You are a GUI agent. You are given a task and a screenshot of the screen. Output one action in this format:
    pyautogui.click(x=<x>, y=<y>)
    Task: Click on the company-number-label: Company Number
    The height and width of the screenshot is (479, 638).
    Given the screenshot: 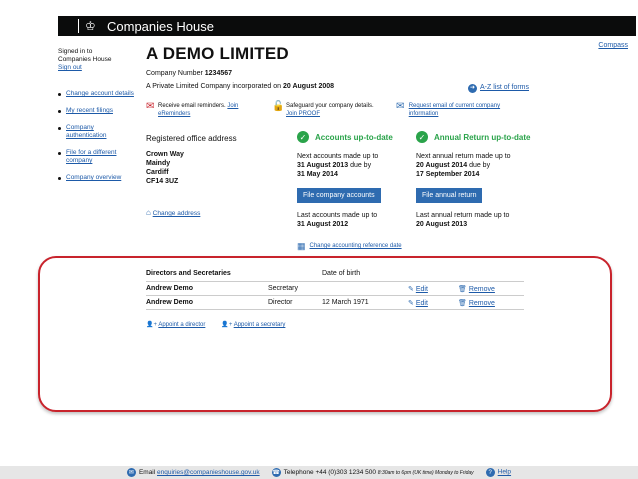 What is the action you would take?
    pyautogui.click(x=174, y=73)
    